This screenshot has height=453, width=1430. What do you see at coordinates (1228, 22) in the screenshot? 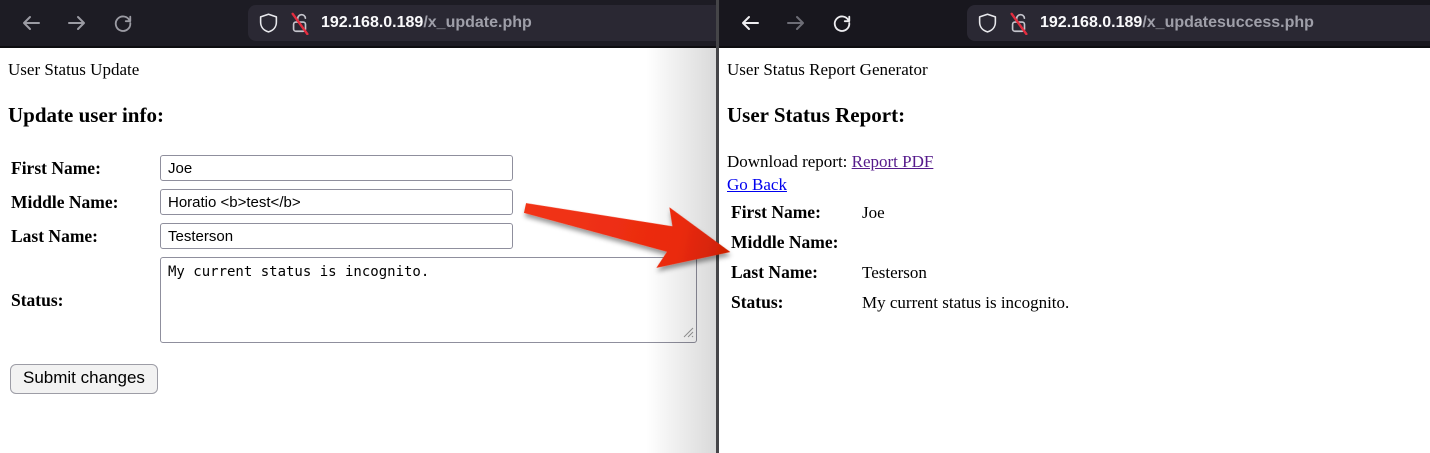
I see `url-path: /x_updatesuccess.php` at bounding box center [1228, 22].